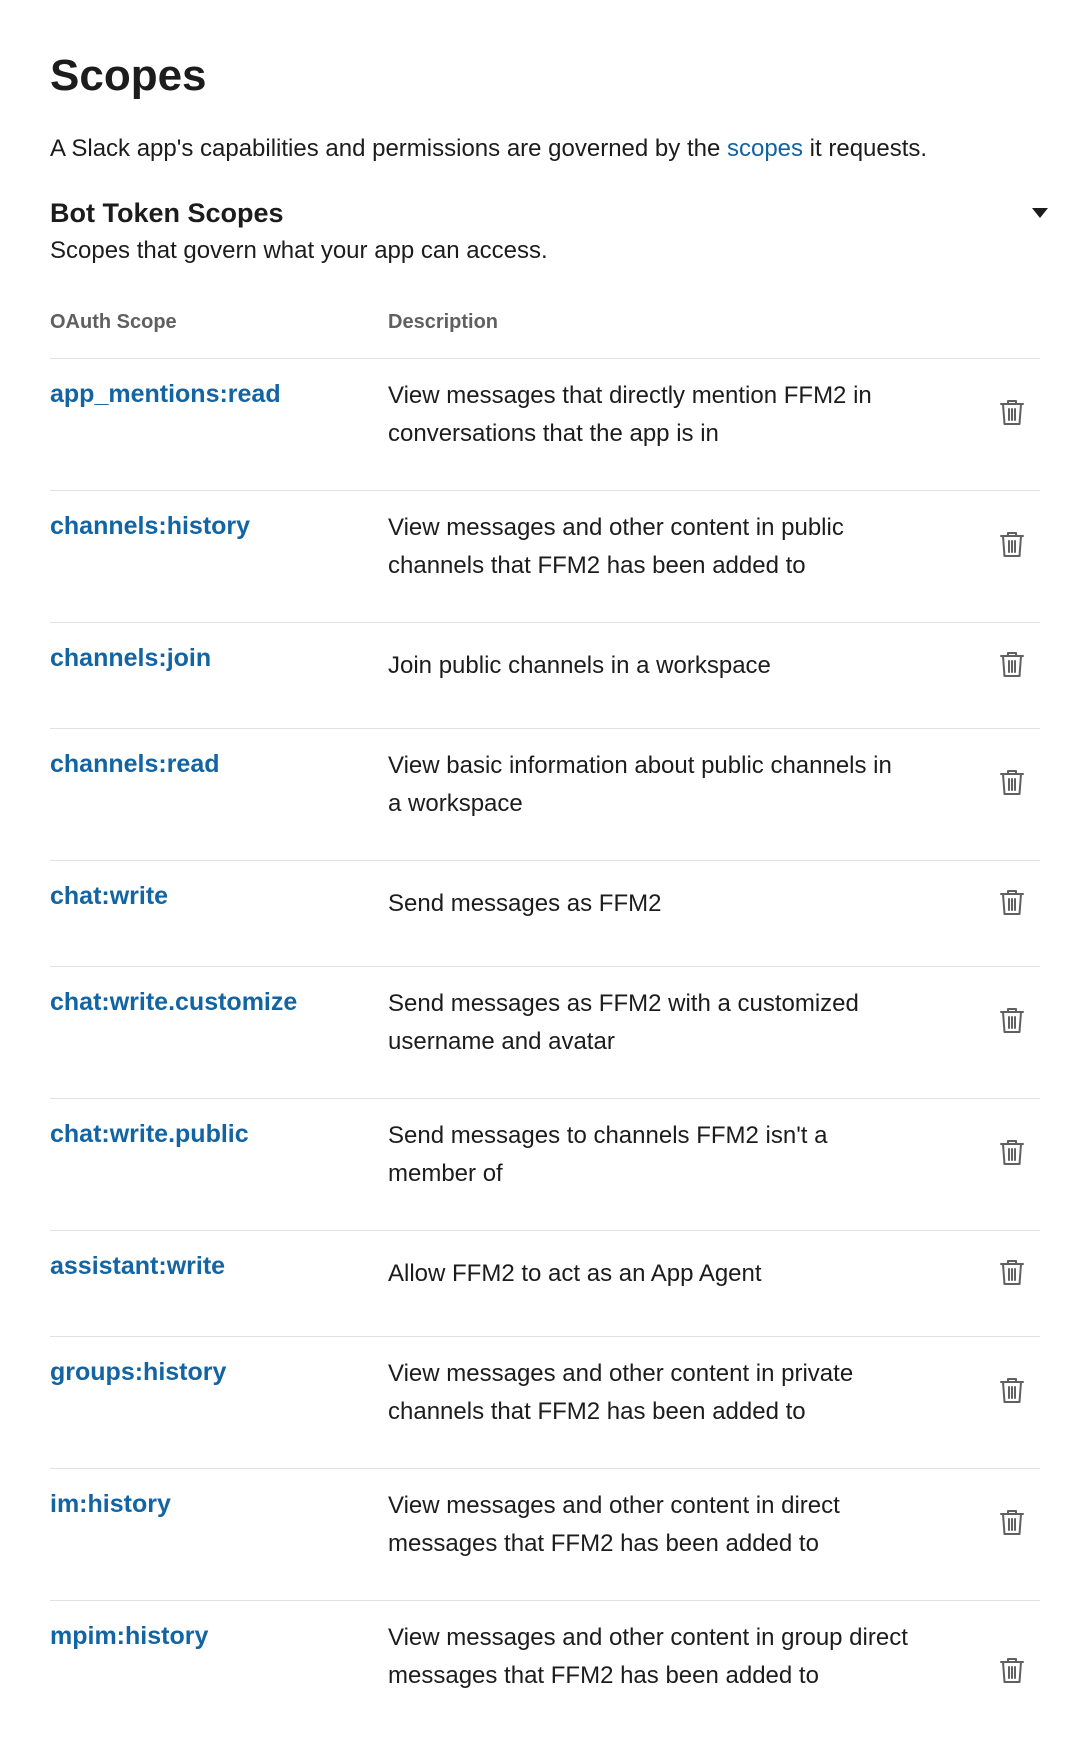 Image resolution: width=1088 pixels, height=1752 pixels. What do you see at coordinates (219, 433) in the screenshot?
I see `scope-name: app_mentions:read` at bounding box center [219, 433].